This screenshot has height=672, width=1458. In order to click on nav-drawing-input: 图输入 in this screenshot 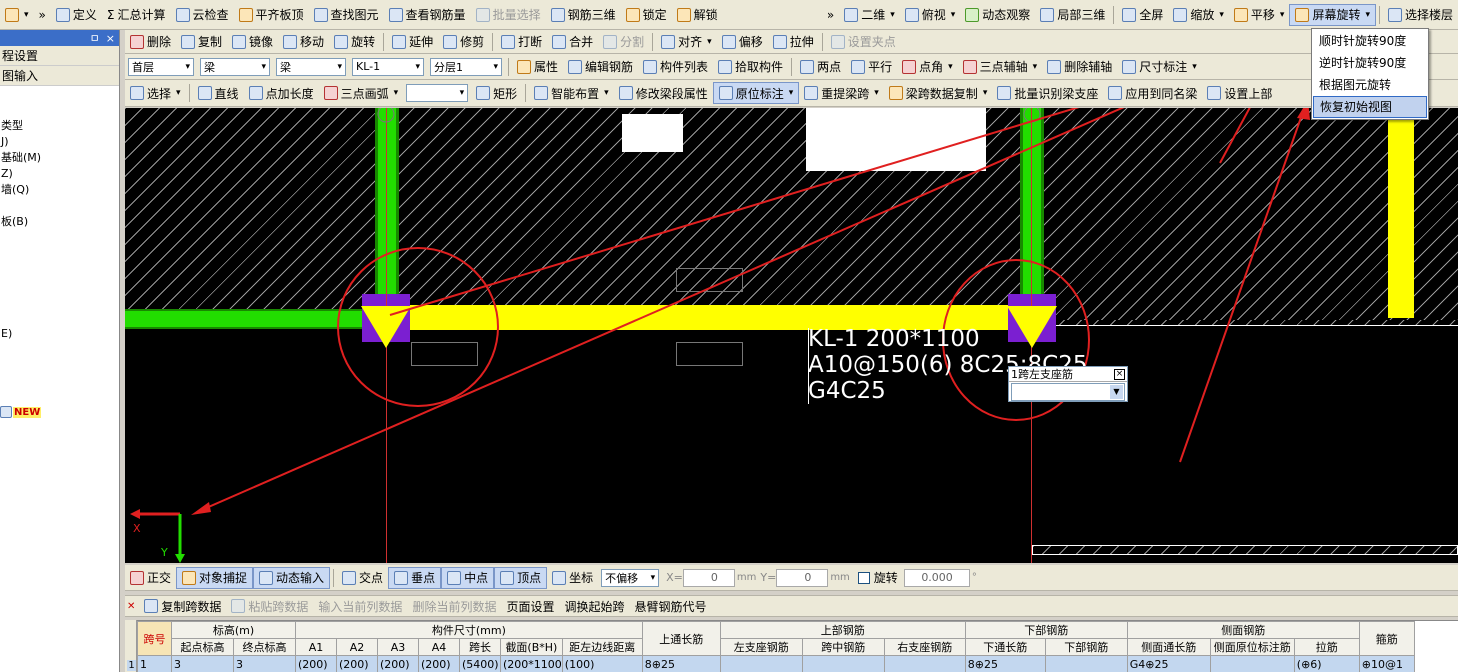, I will do `click(59, 76)`.